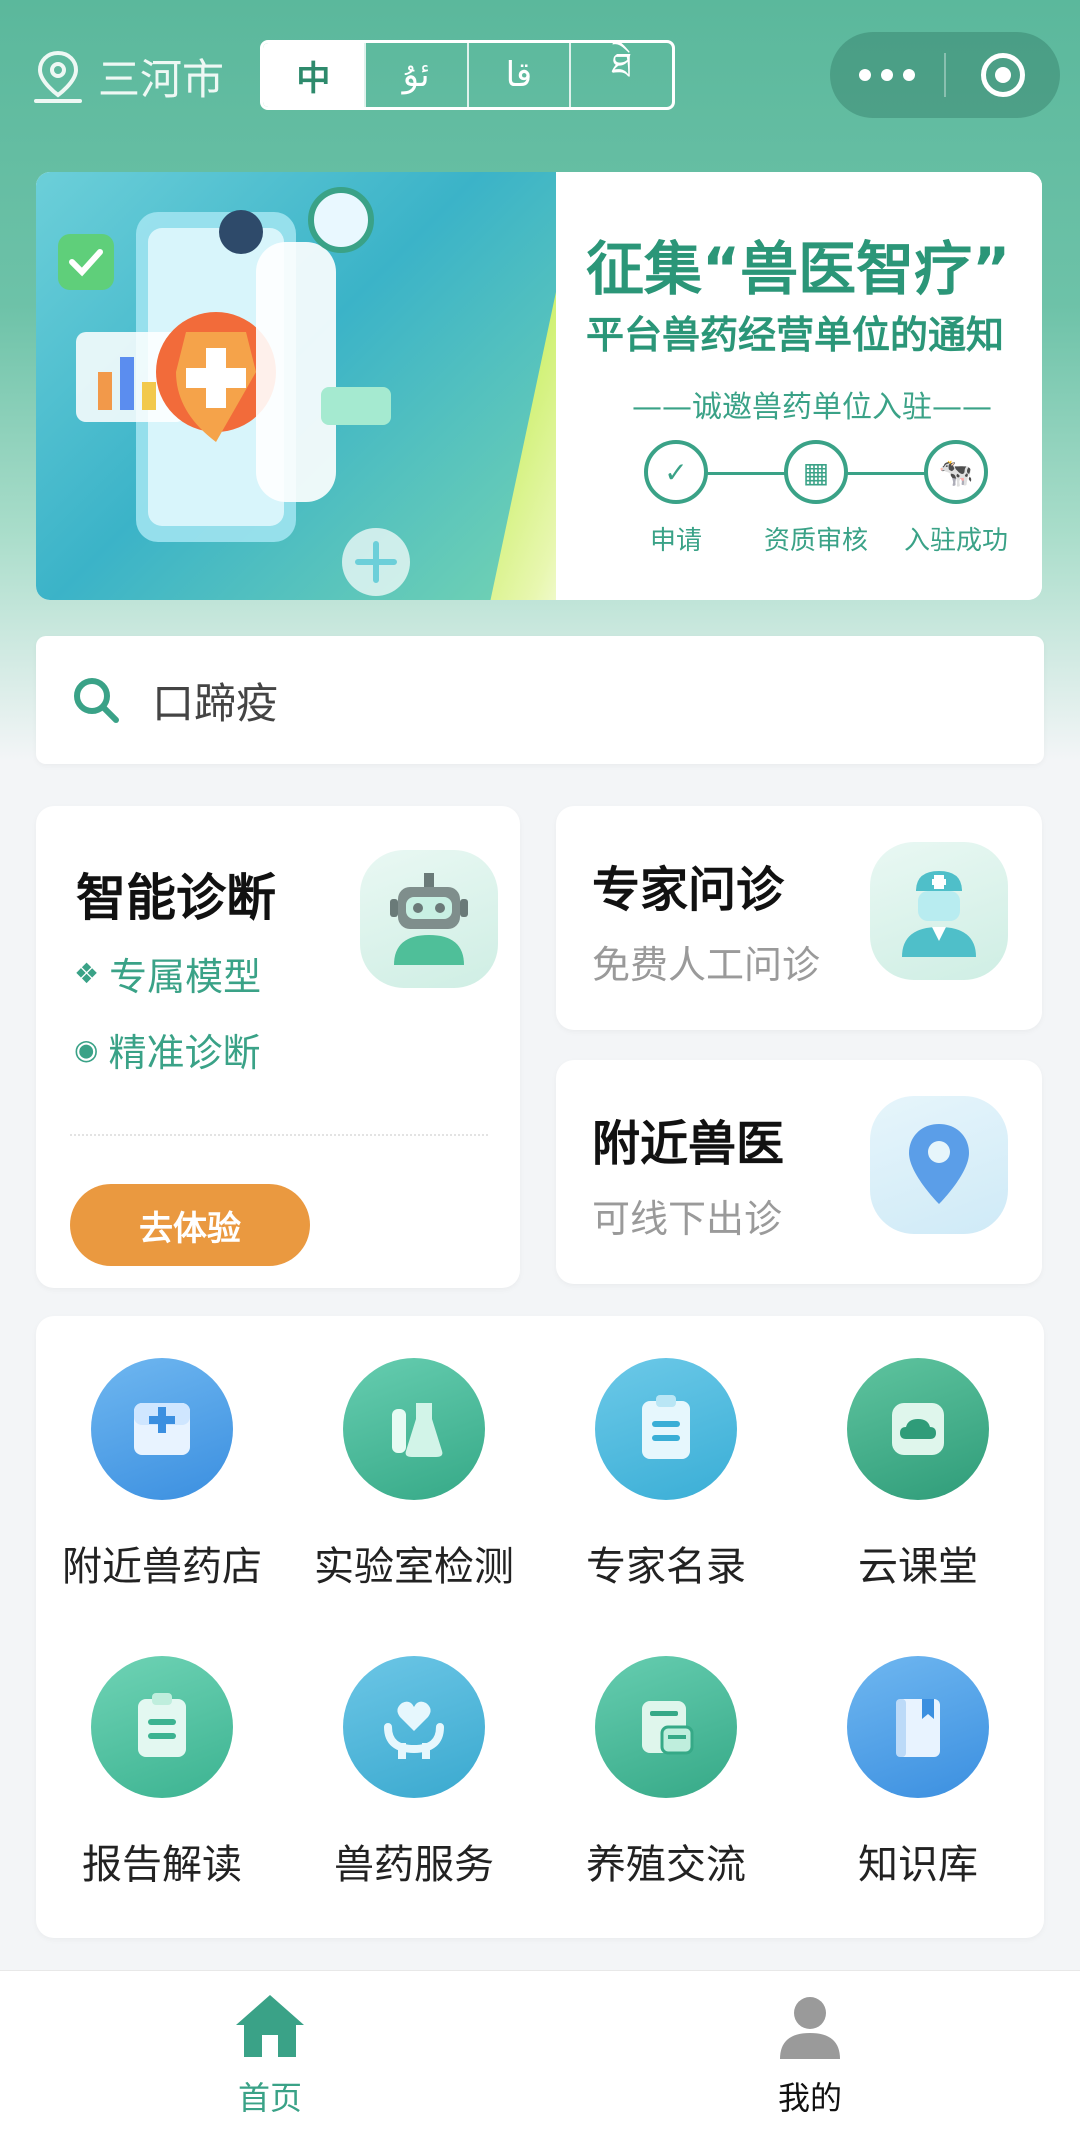 This screenshot has width=1080, height=2148. Describe the element at coordinates (162, 1429) in the screenshot. I see `medicine-box-icon` at that location.